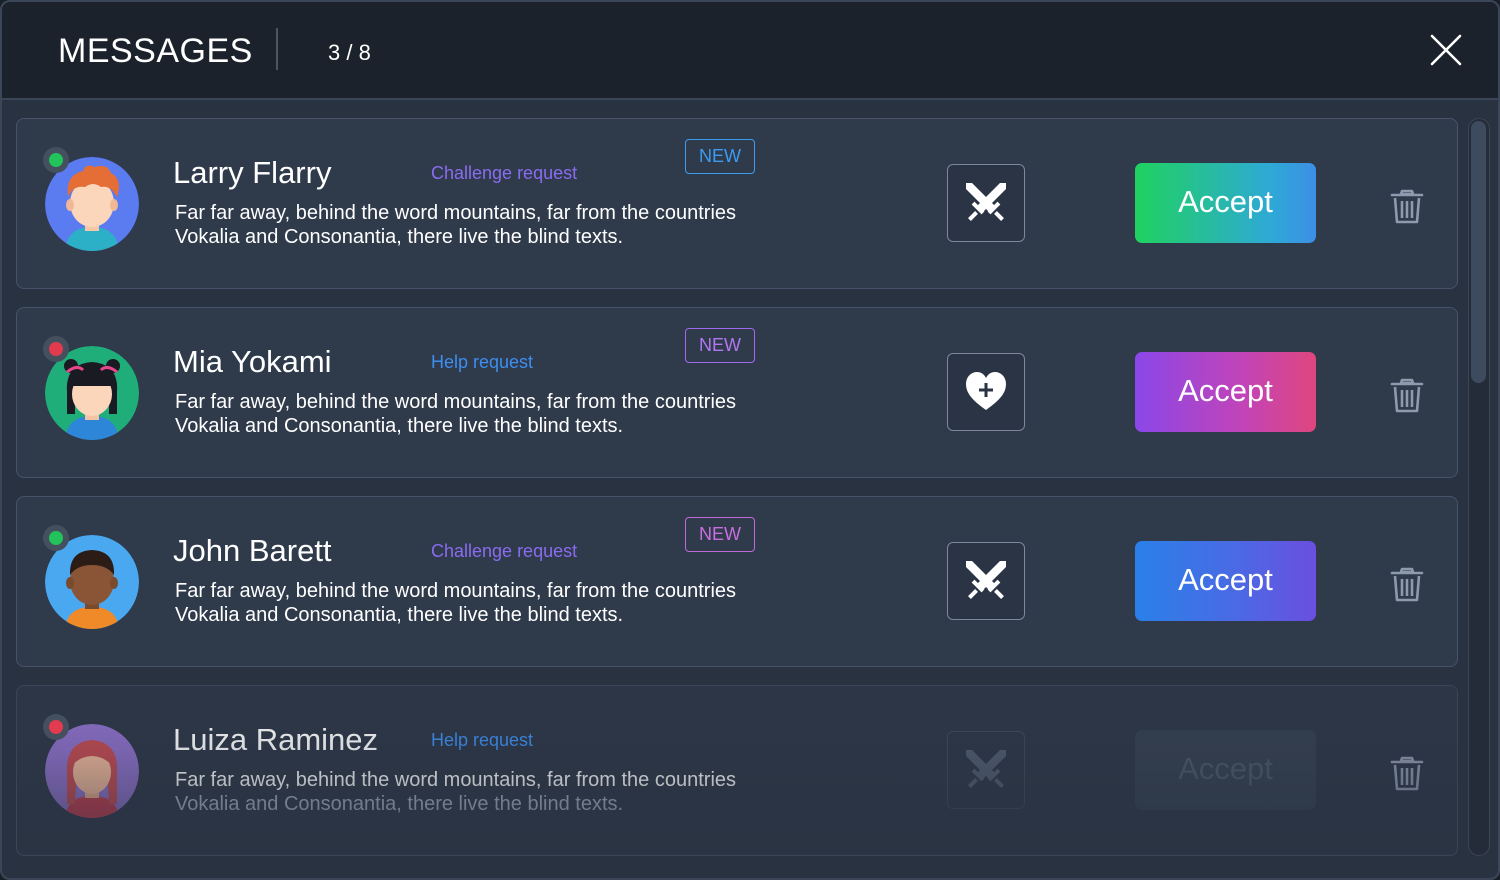 The height and width of the screenshot is (880, 1500). Describe the element at coordinates (276, 739) in the screenshot. I see `sender-name: Luiza Raminez` at that location.